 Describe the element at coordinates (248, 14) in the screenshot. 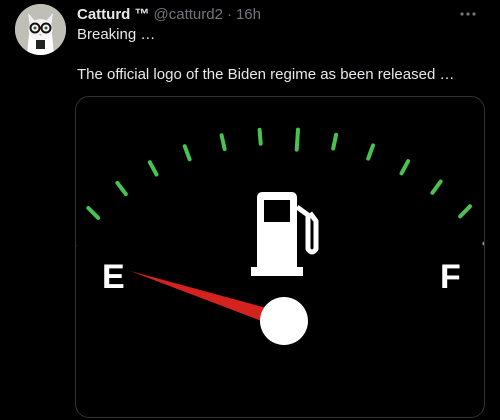

I see `timestamp: 16h` at that location.